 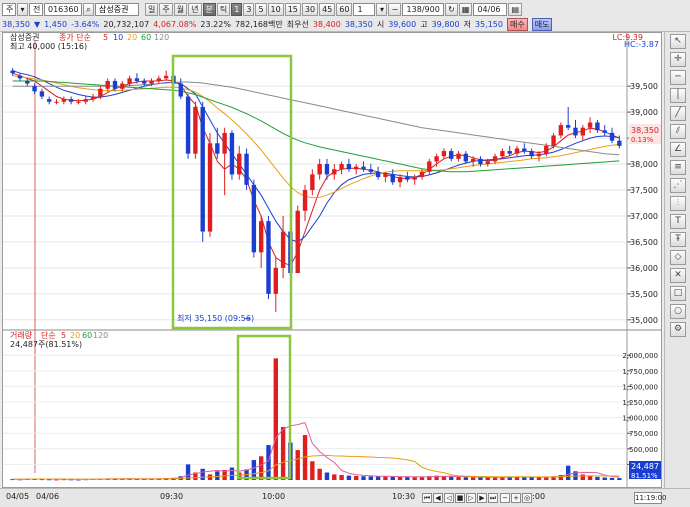 I want to click on fibonacci-icon: ≡, so click(x=678, y=167).